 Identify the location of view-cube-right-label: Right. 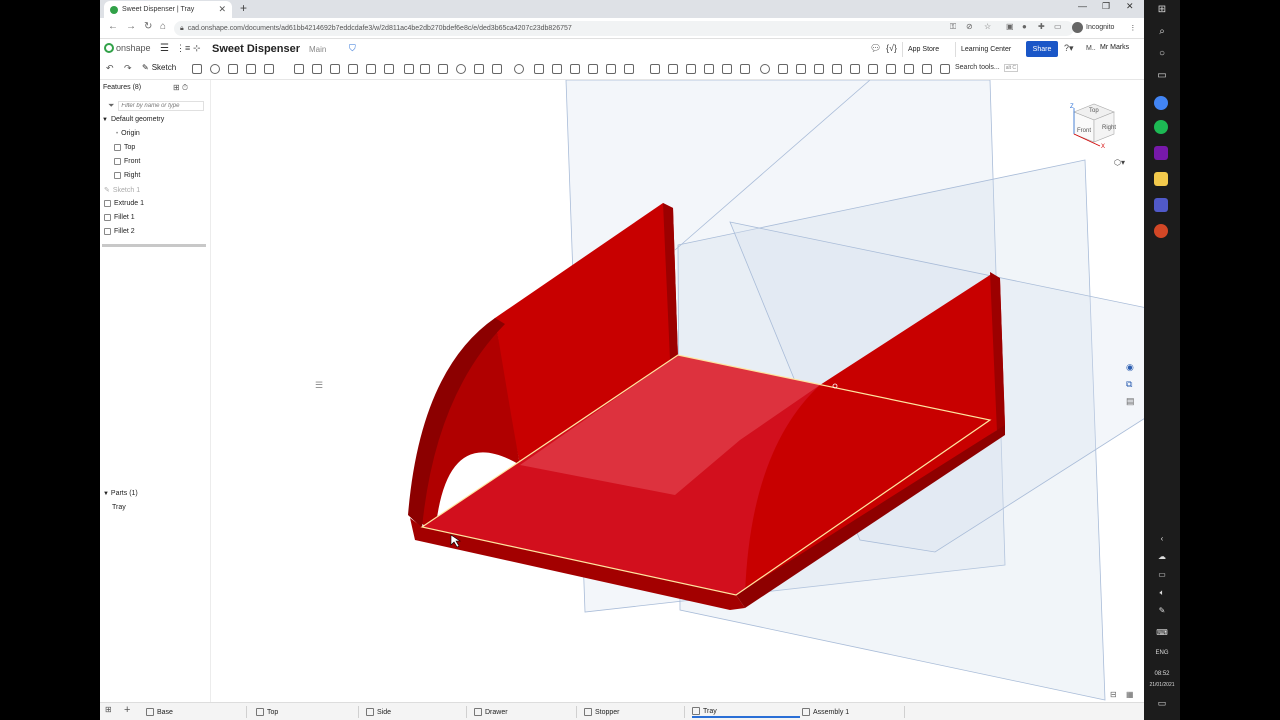
(1109, 128).